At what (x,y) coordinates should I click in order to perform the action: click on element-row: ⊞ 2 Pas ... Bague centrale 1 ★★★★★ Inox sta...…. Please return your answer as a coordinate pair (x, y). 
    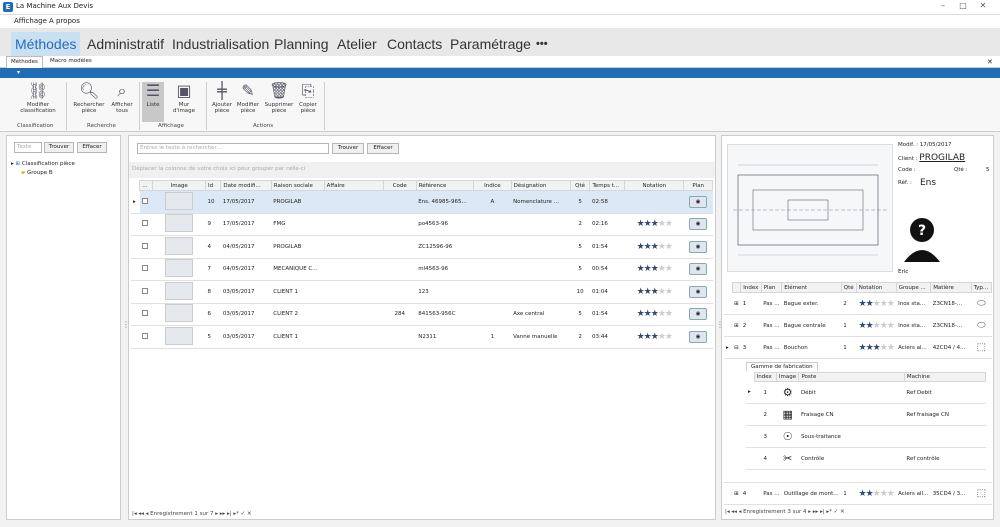
    Looking at the image, I should click on (858, 325).